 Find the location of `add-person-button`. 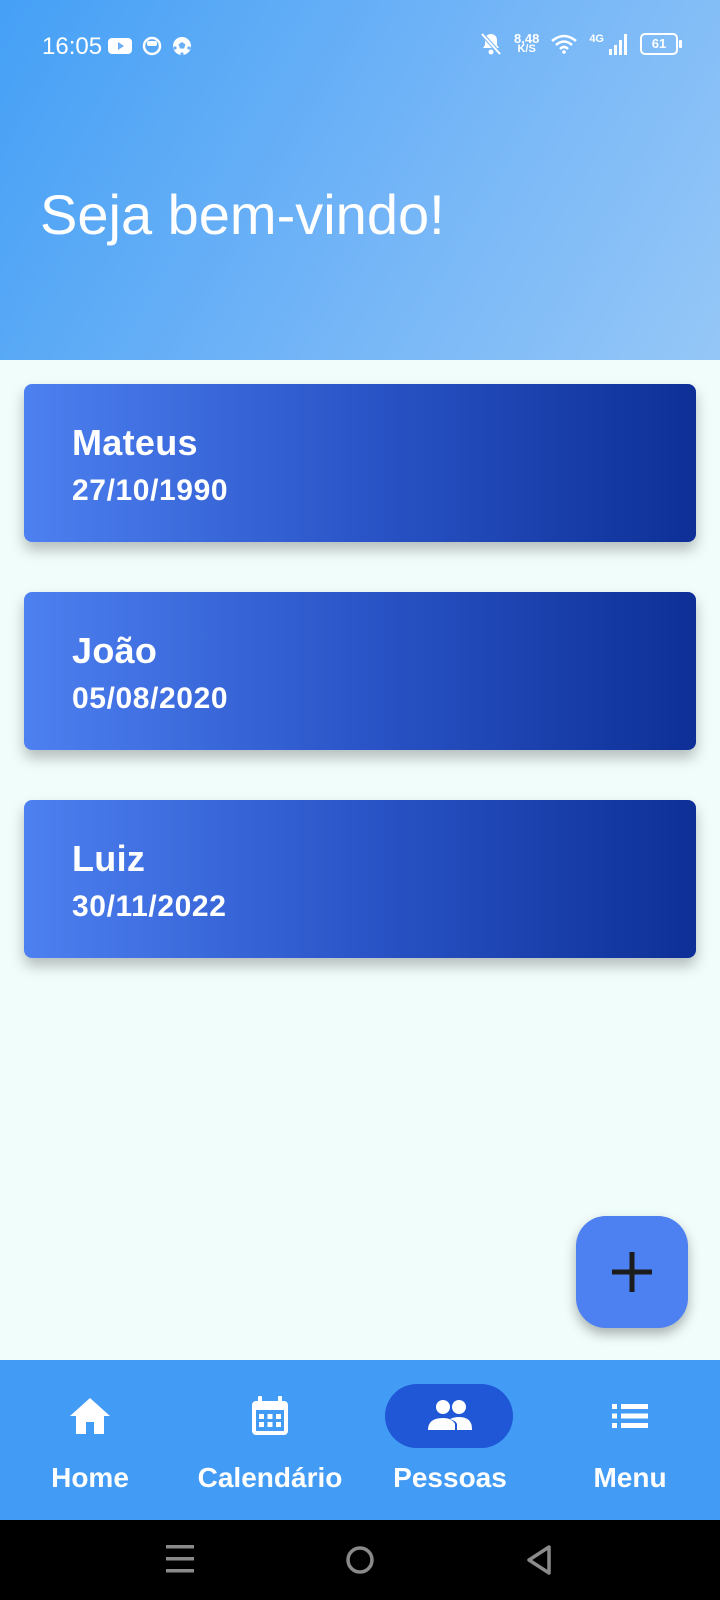

add-person-button is located at coordinates (632, 1272).